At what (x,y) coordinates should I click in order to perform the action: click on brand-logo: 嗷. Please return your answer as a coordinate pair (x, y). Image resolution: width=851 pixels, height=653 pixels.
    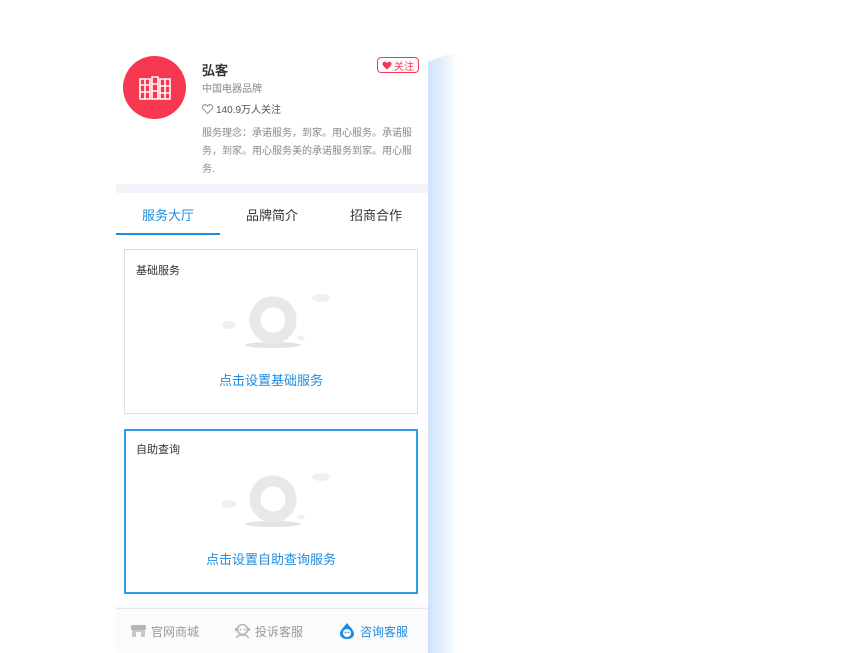
    Looking at the image, I should click on (154, 87).